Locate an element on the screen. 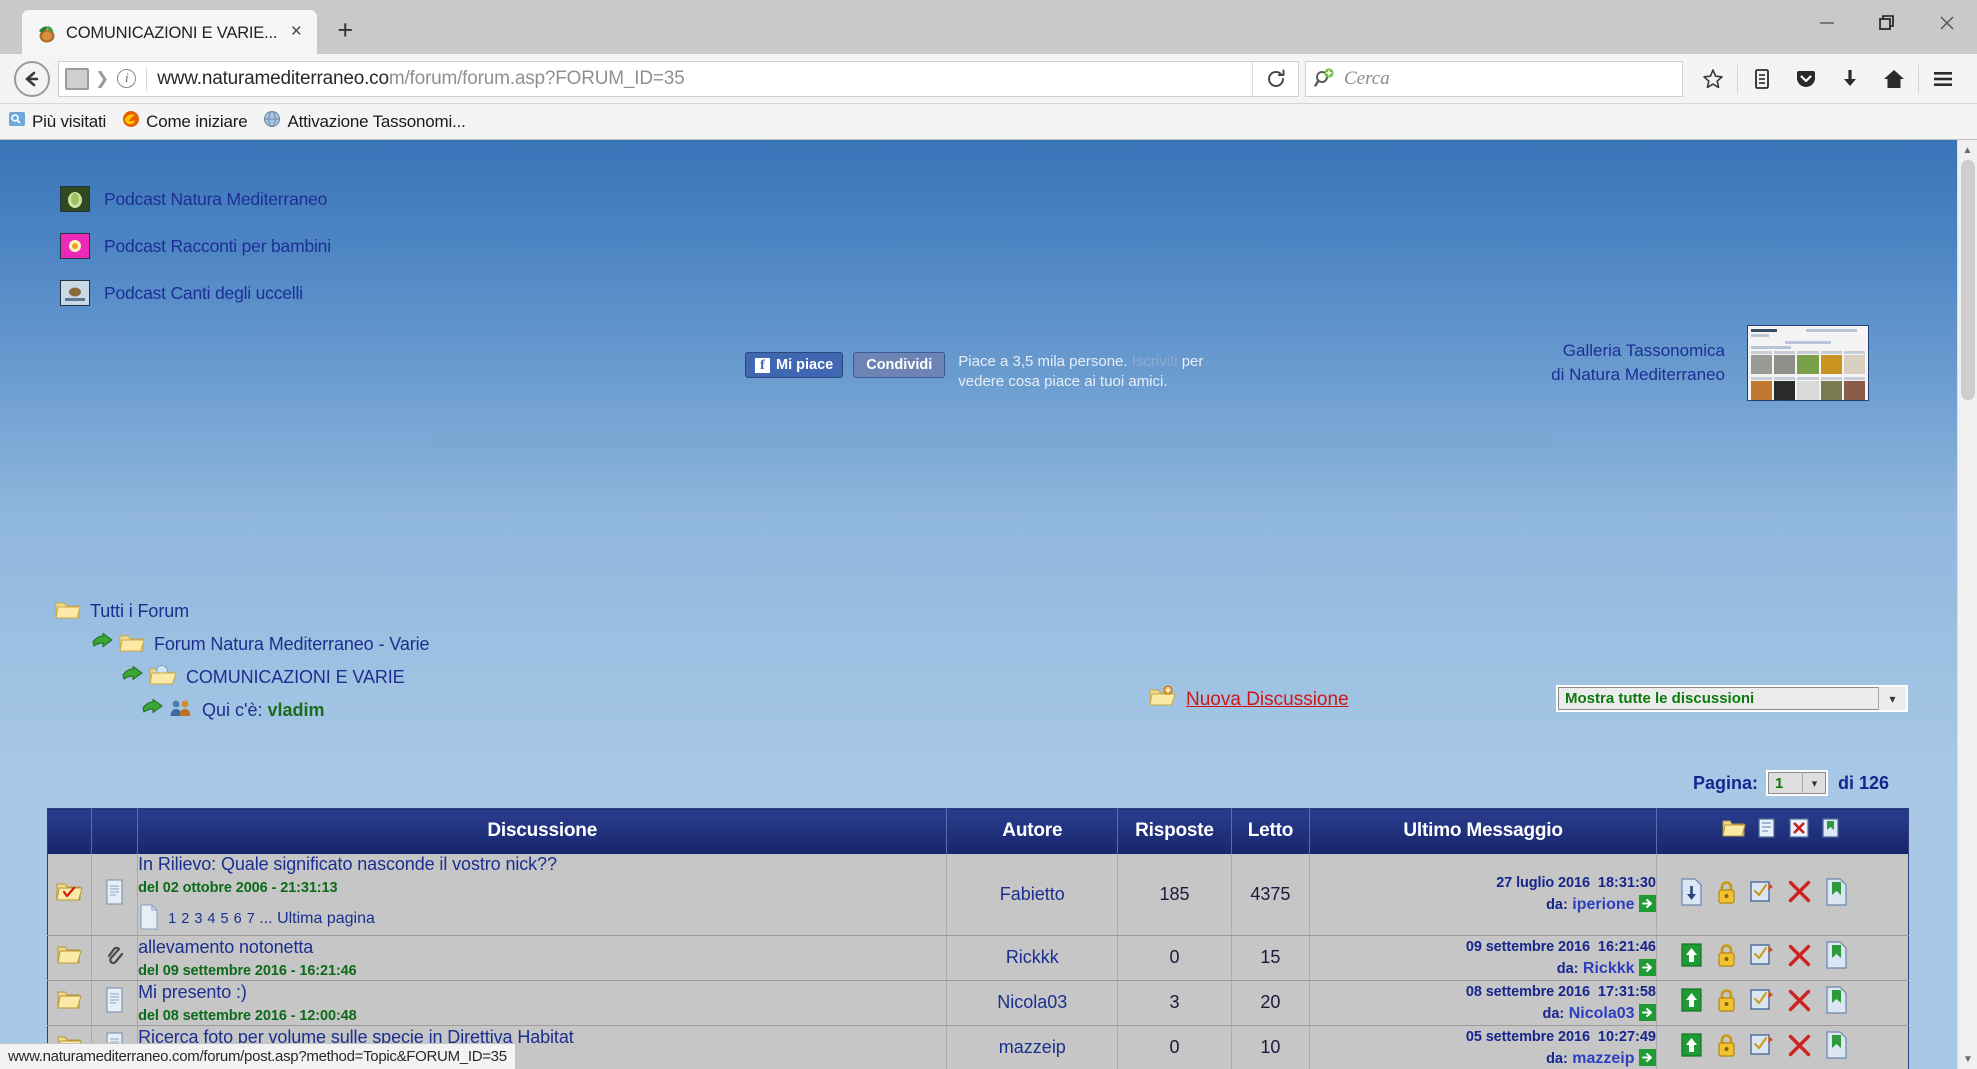  column-header-autore: Autore is located at coordinates (1032, 831).